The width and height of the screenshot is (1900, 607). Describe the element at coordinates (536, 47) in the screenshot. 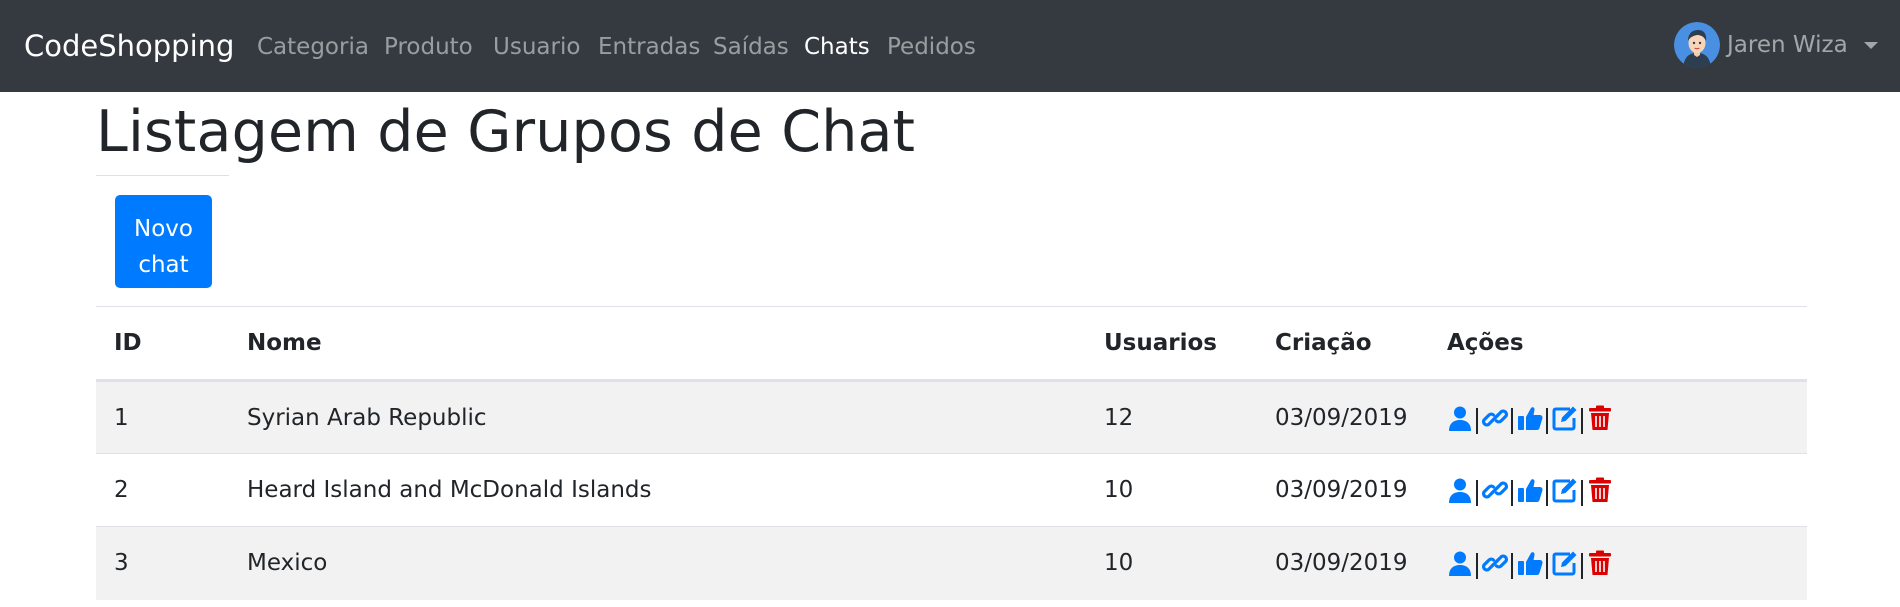

I see `nav-link-usuario: Usuario` at that location.